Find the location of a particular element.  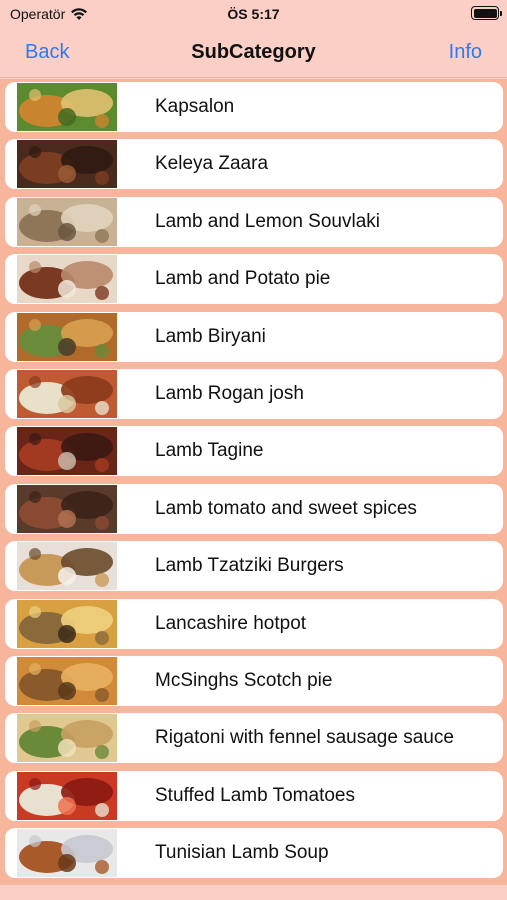

list-item: Lamb Biryani is located at coordinates (254, 336).